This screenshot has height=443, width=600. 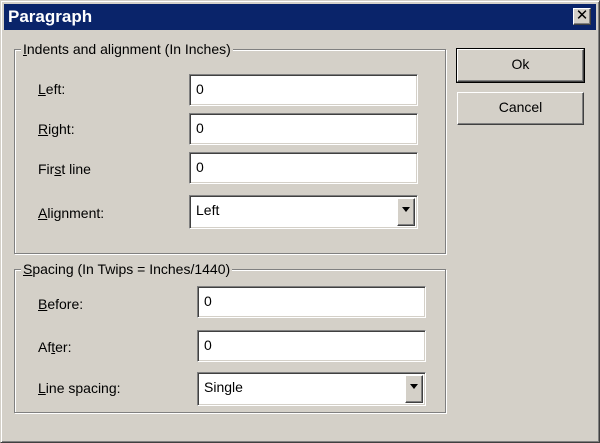 What do you see at coordinates (311, 346) in the screenshot?
I see `after-spacing-input: 0` at bounding box center [311, 346].